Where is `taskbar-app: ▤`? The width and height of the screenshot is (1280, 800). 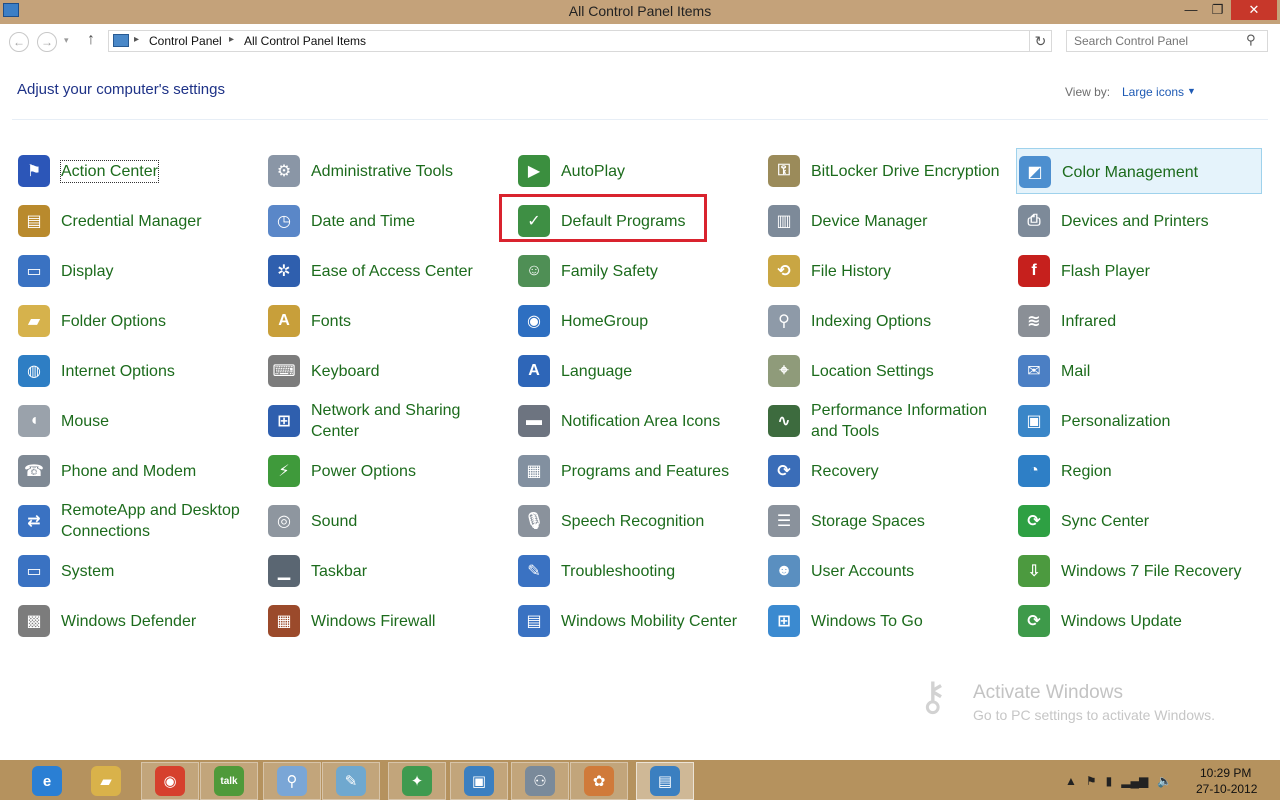 taskbar-app: ▤ is located at coordinates (665, 781).